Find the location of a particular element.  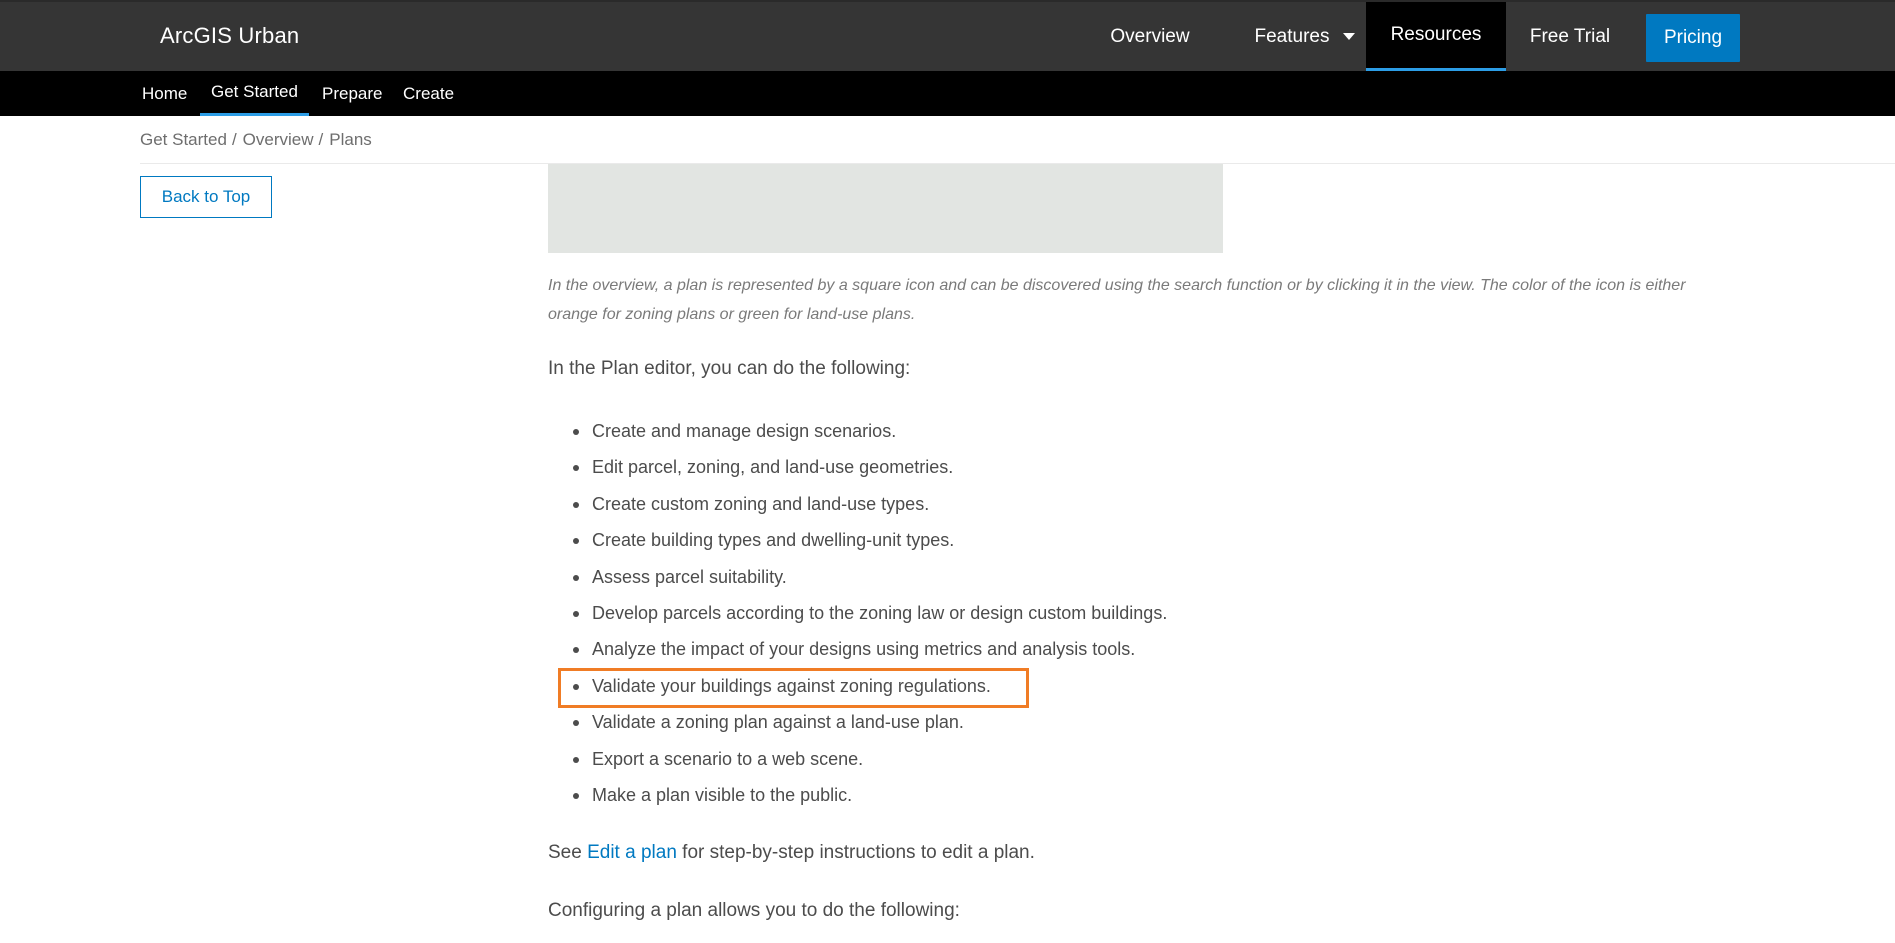

plan-overview-image is located at coordinates (885, 208).